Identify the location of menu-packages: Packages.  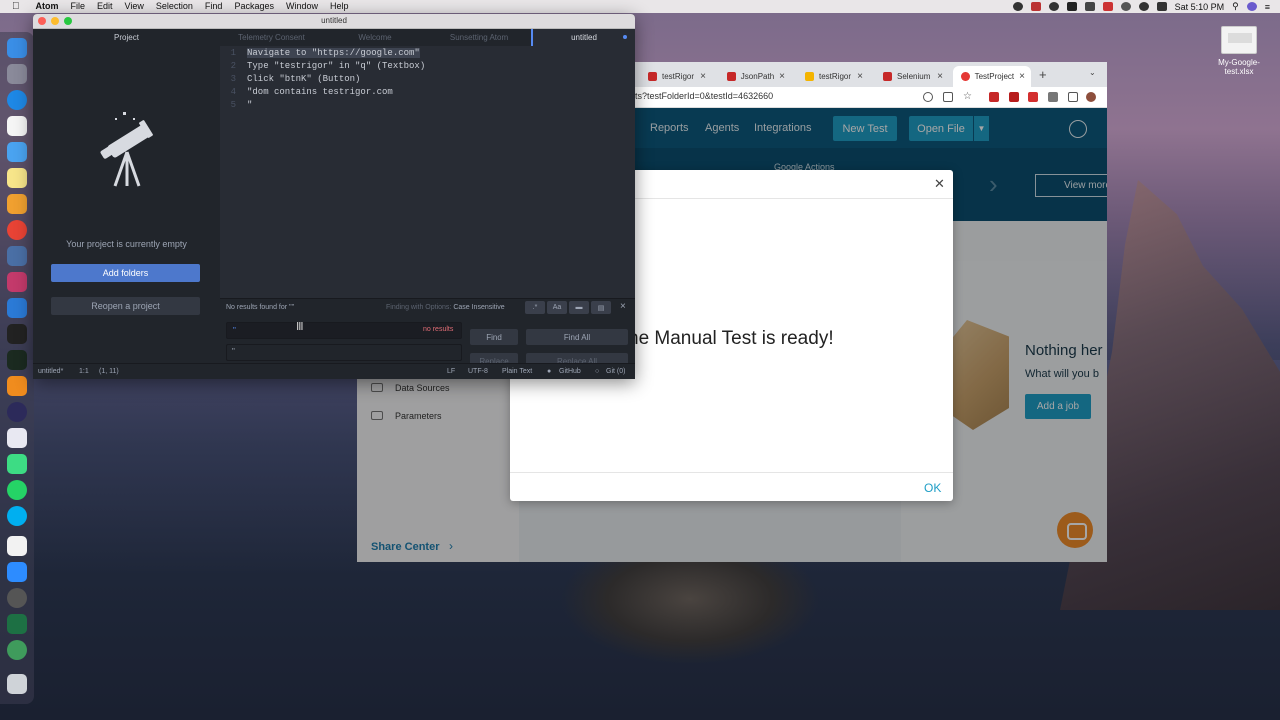
(254, 6).